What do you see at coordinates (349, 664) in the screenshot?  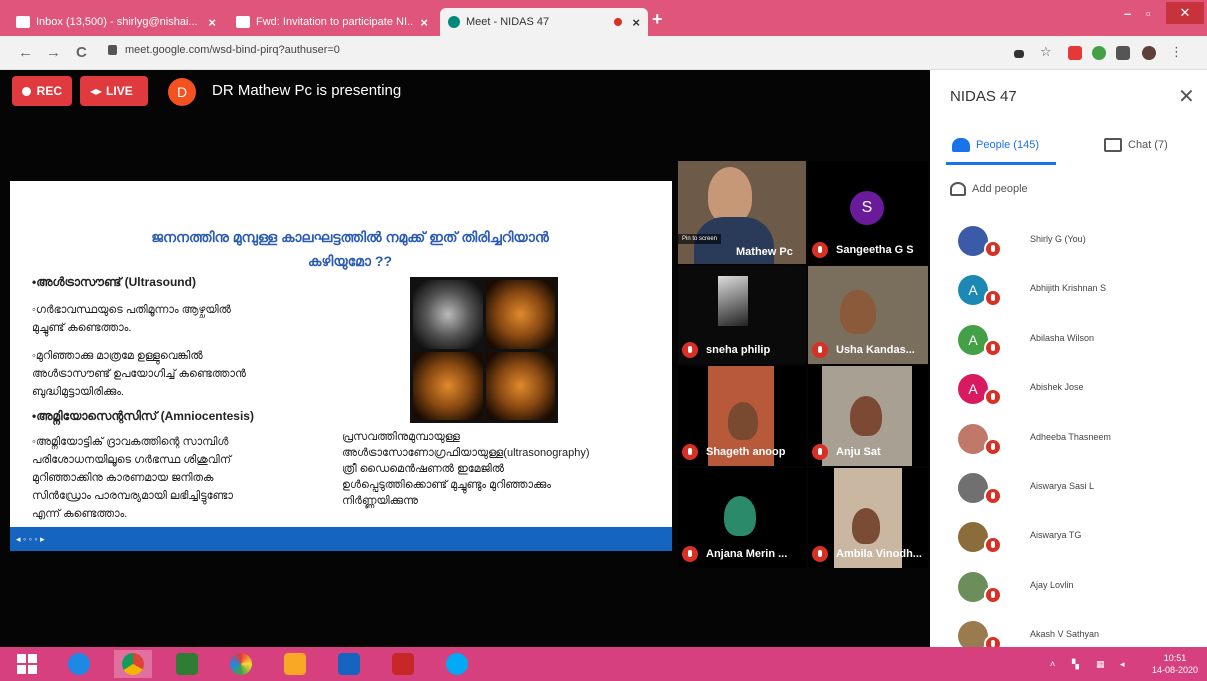 I see `taskbar-word` at bounding box center [349, 664].